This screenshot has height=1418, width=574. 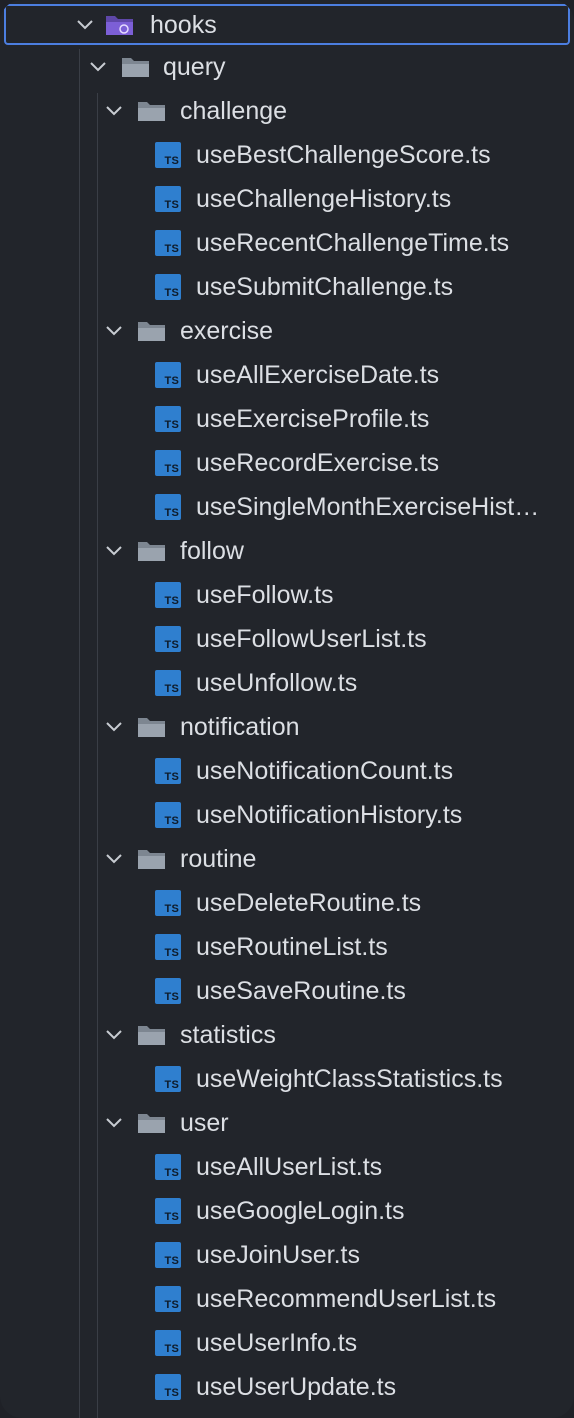 I want to click on tree-row-query: query, so click(x=287, y=67).